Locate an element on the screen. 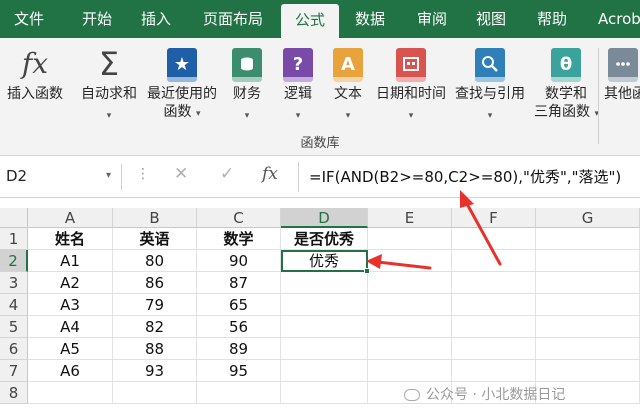 The height and width of the screenshot is (420, 640). cell-e6 is located at coordinates (410, 349).